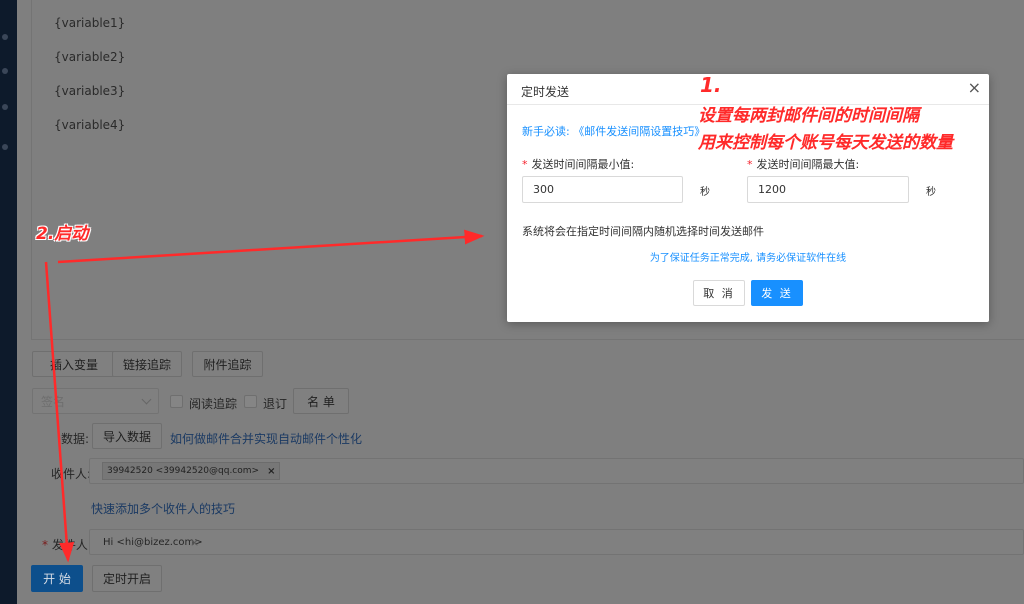  What do you see at coordinates (545, 92) in the screenshot?
I see `dialog-title: 定时发送` at bounding box center [545, 92].